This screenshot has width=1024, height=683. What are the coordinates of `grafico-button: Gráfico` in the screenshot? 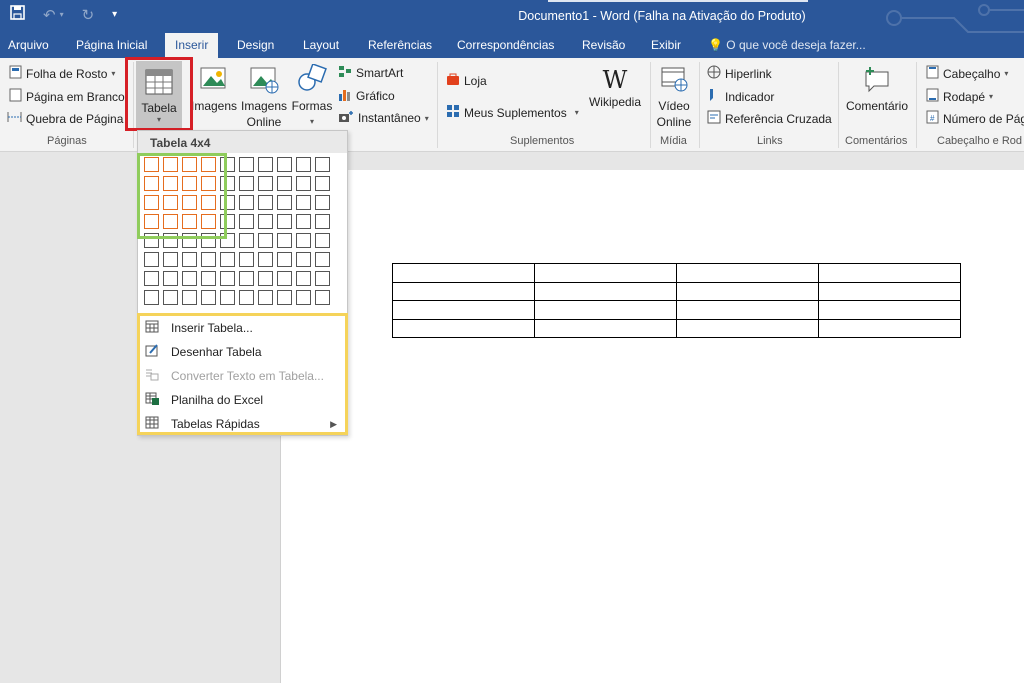 It's located at (366, 96).